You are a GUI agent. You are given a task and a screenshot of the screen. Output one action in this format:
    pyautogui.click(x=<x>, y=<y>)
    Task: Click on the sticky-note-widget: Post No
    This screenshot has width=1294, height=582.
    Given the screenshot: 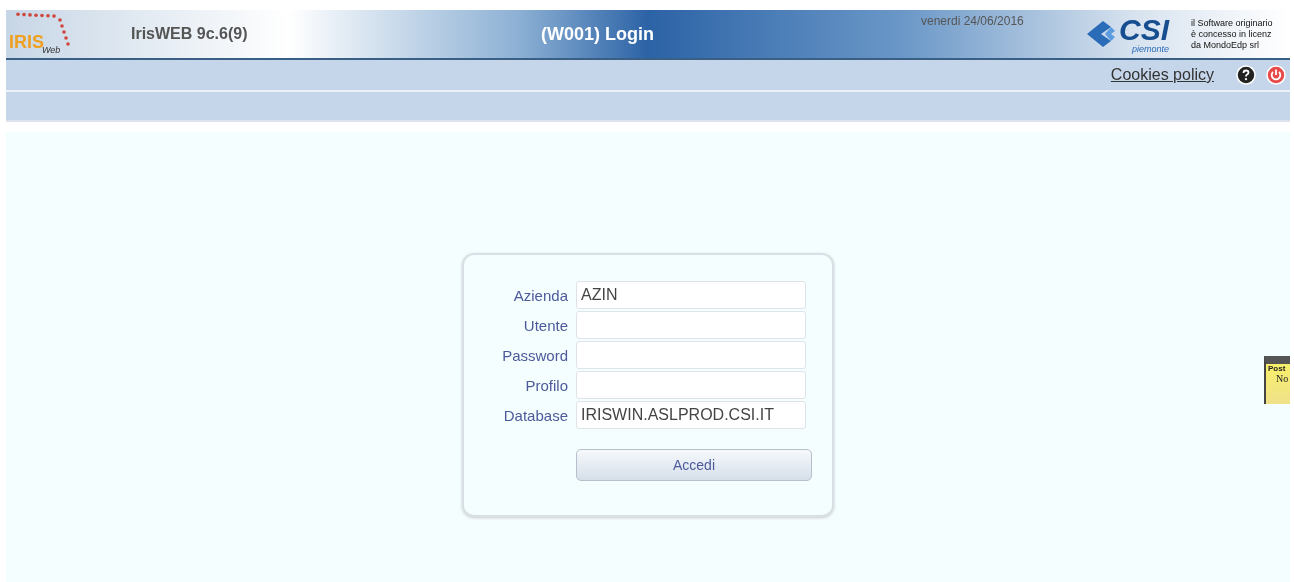 What is the action you would take?
    pyautogui.click(x=1277, y=380)
    